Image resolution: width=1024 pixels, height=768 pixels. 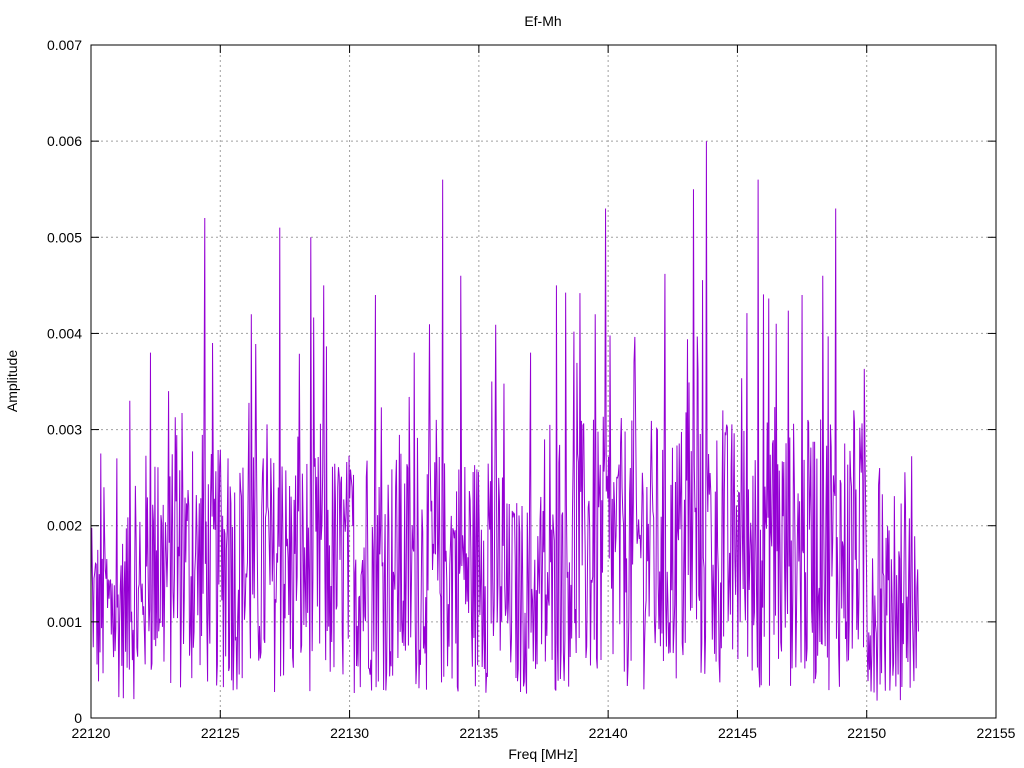 I want to click on chart-title: Ef-Mh, so click(x=542, y=21).